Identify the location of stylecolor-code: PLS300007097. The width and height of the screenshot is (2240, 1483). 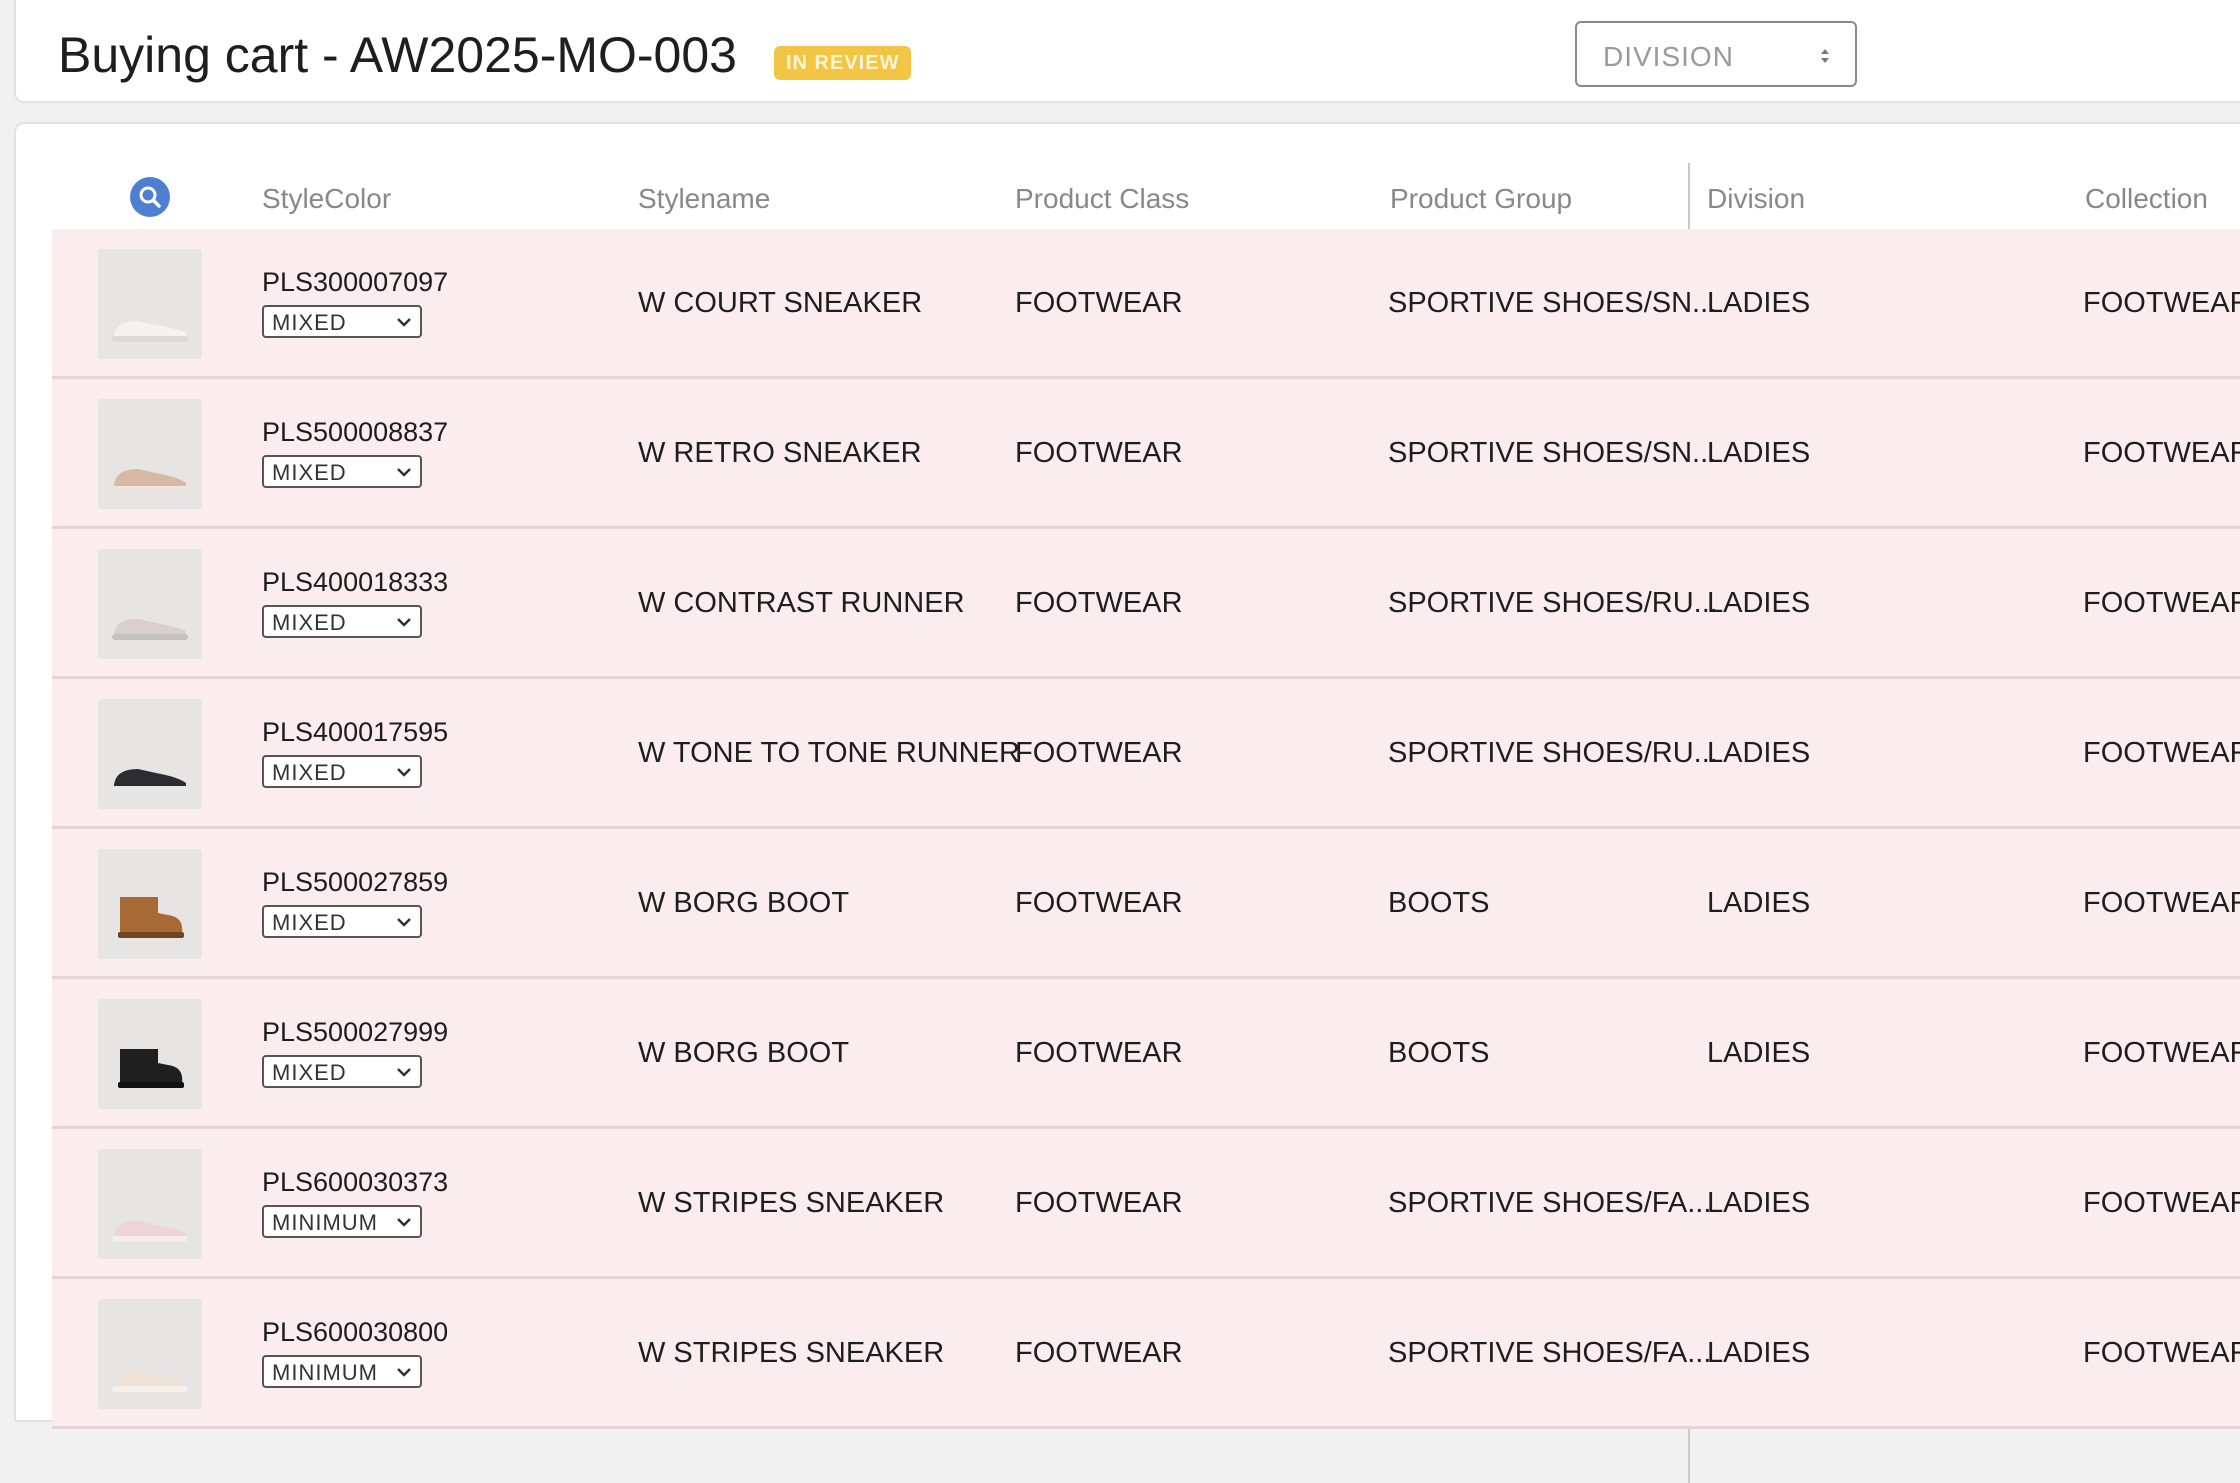
(355, 282).